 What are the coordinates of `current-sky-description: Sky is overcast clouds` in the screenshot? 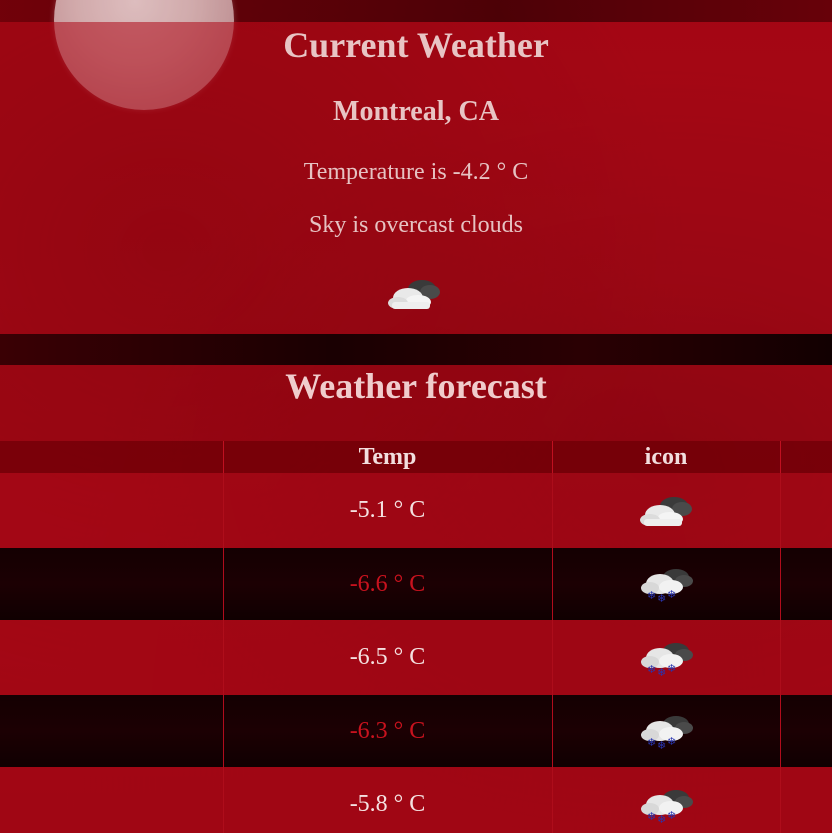 It's located at (416, 225).